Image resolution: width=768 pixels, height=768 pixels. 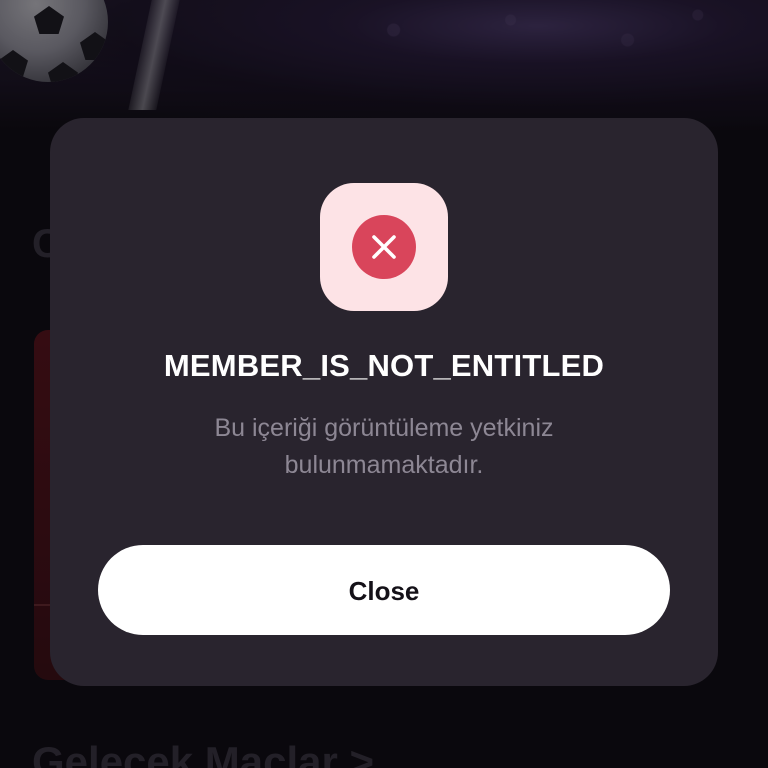 I want to click on error-x-icon, so click(x=384, y=247).